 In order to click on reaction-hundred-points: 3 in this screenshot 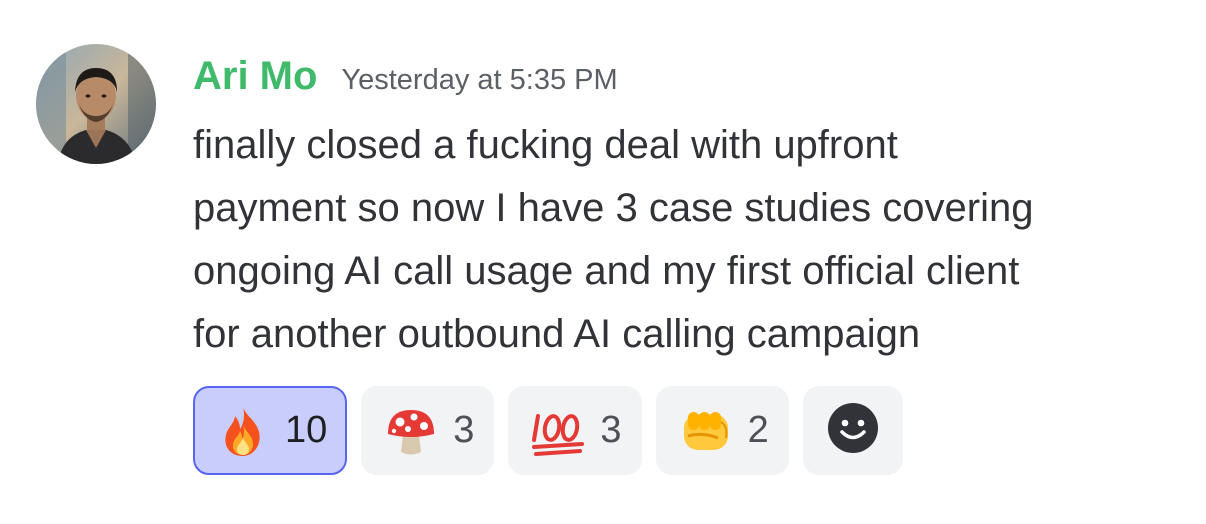, I will do `click(575, 430)`.